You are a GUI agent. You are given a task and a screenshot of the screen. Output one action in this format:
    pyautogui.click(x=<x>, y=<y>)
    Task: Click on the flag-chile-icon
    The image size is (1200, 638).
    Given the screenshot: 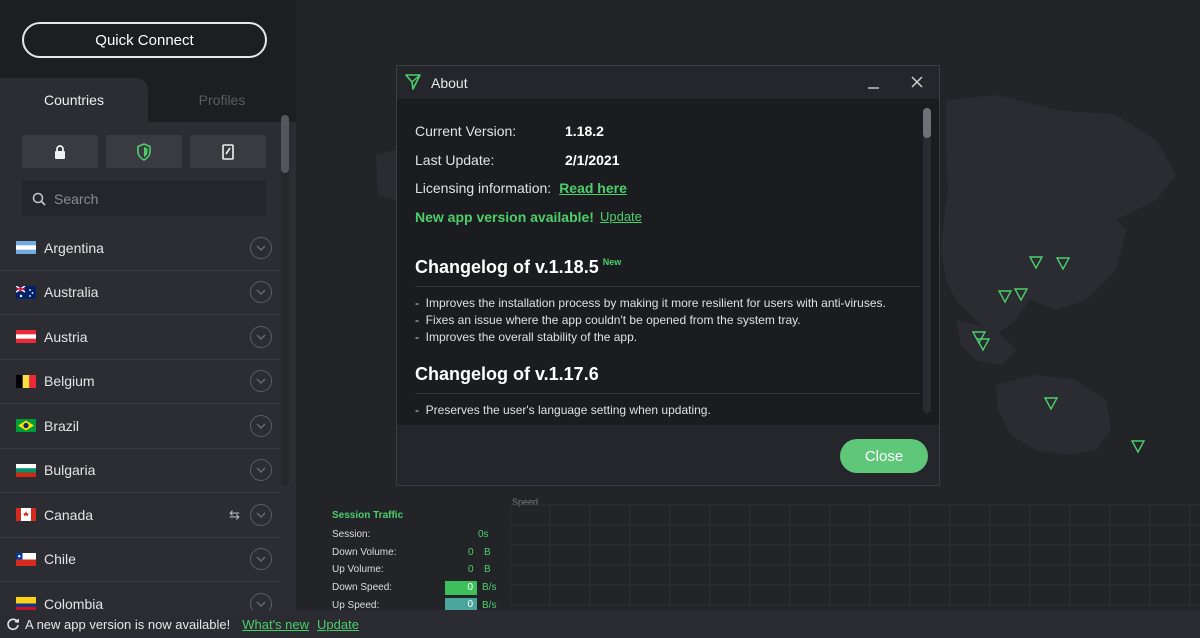 What is the action you would take?
    pyautogui.click(x=26, y=559)
    